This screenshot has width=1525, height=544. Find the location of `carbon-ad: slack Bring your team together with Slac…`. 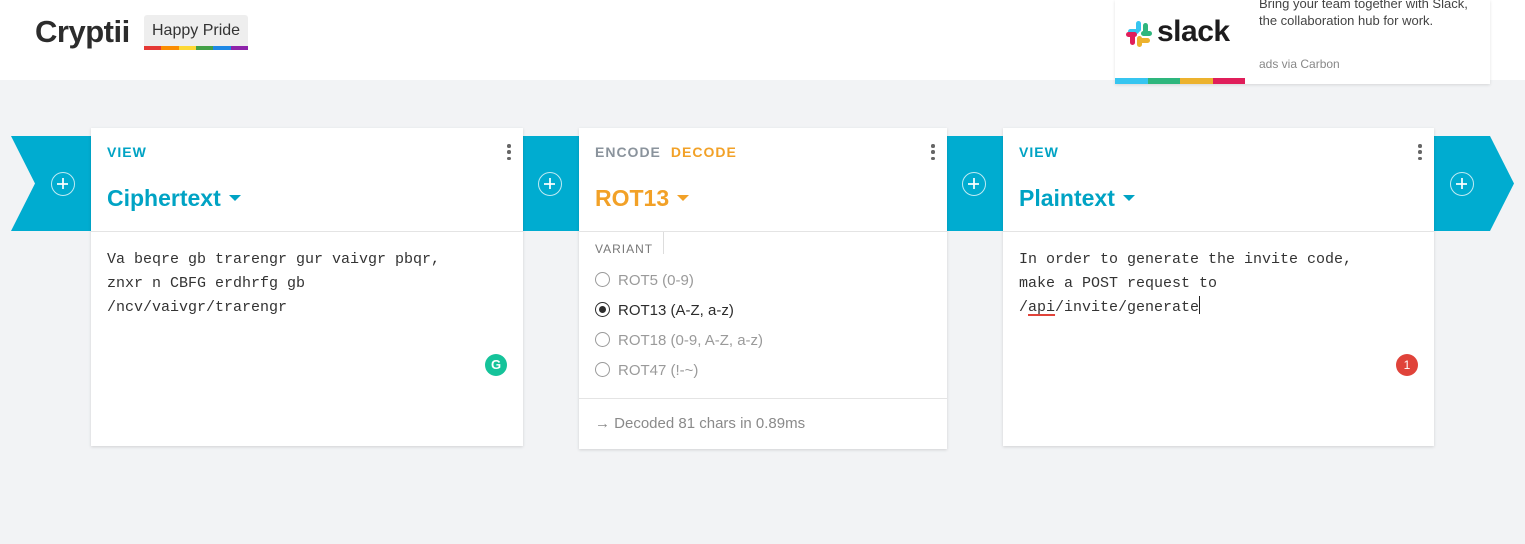

carbon-ad: slack Bring your team together with Slac… is located at coordinates (1302, 42).